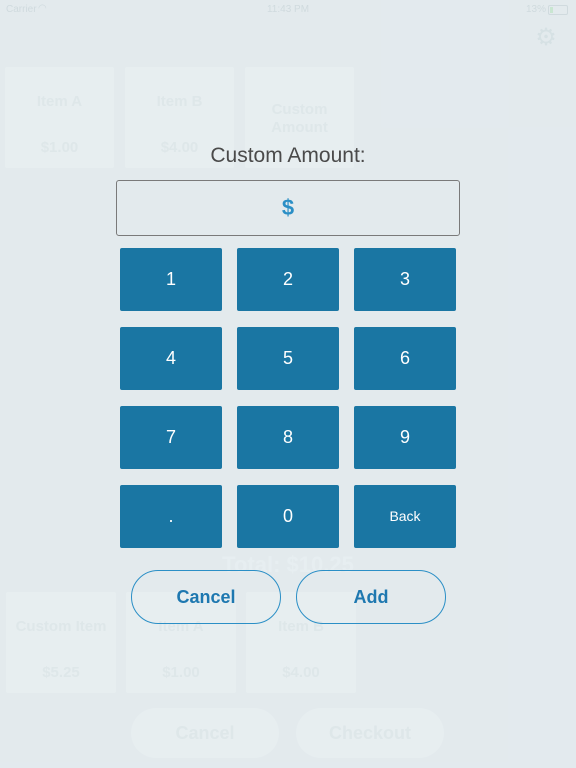 Image resolution: width=576 pixels, height=768 pixels. I want to click on keypad-key-0: 0, so click(288, 516).